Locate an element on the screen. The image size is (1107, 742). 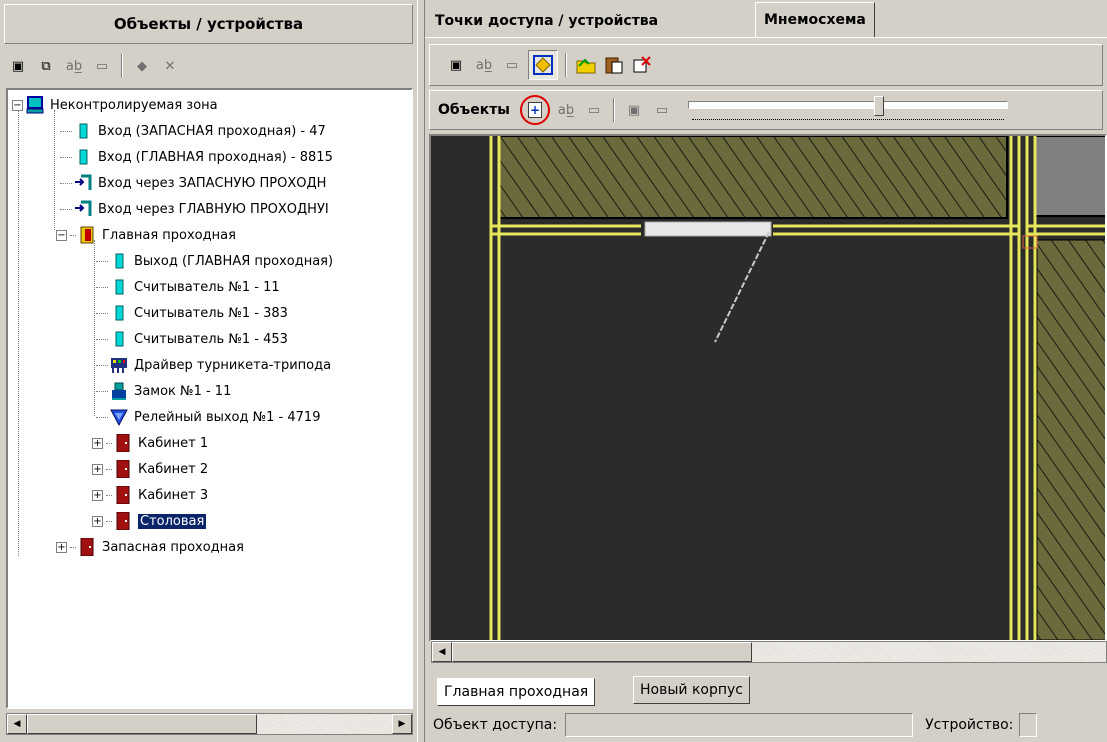
add-object-icon: + is located at coordinates (534, 110).